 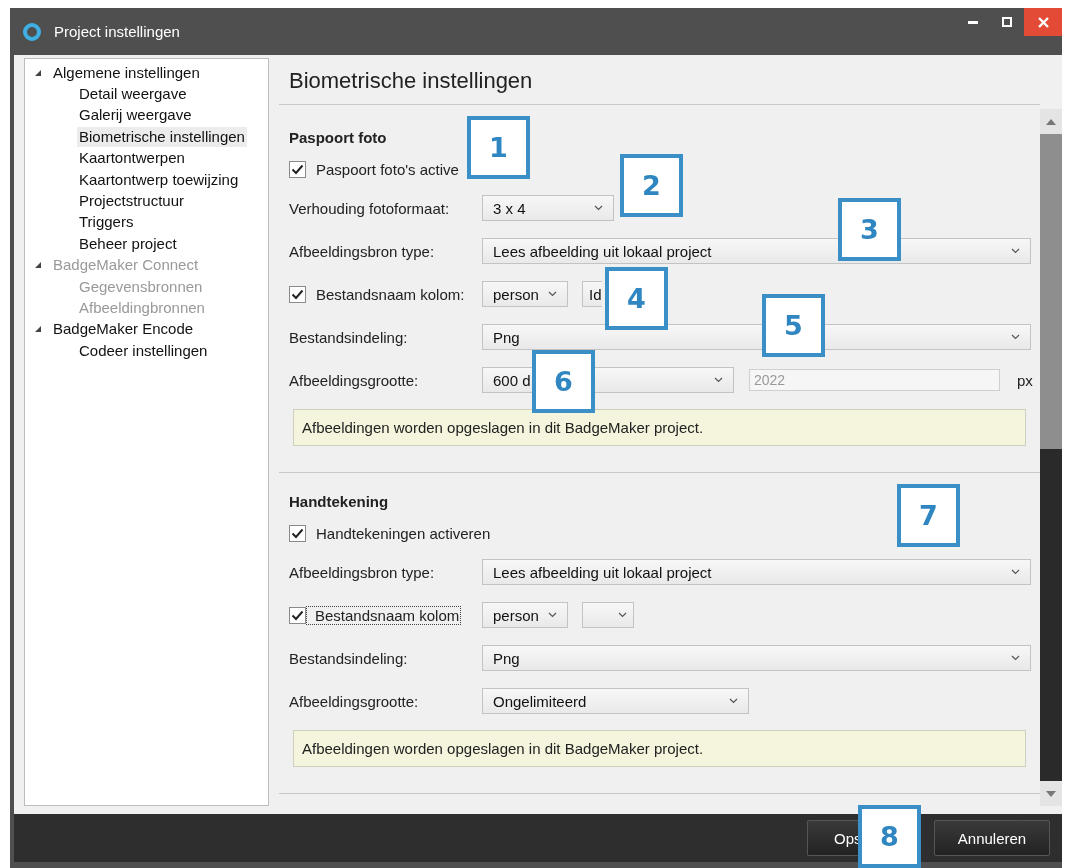 What do you see at coordinates (615, 701) in the screenshot?
I see `dropdown: Ongelimiteerd` at bounding box center [615, 701].